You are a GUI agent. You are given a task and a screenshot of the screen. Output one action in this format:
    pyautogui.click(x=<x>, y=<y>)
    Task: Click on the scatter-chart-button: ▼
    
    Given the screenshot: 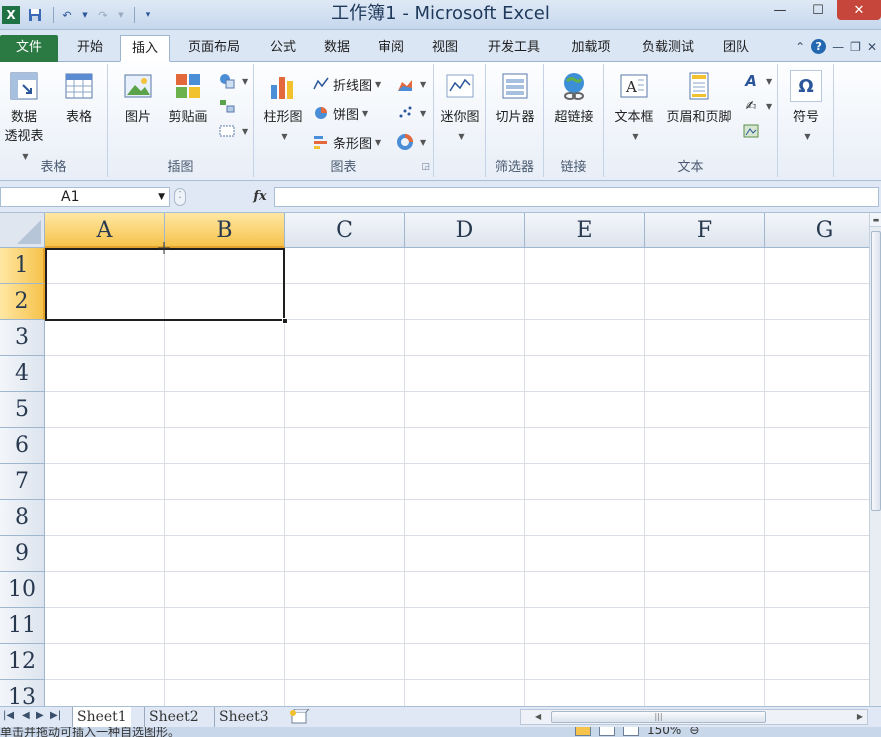 What is the action you would take?
    pyautogui.click(x=411, y=113)
    